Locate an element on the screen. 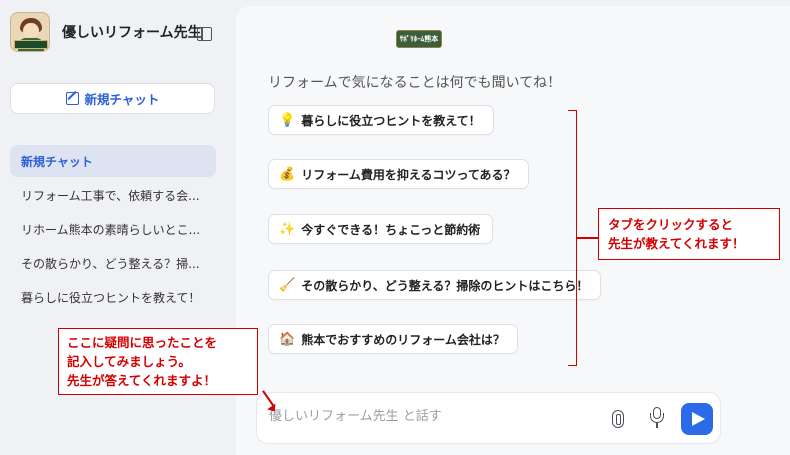 This screenshot has height=455, width=790. suggestion-chip: 💡 暮らしに役立つヒントを教えて！ is located at coordinates (381, 120).